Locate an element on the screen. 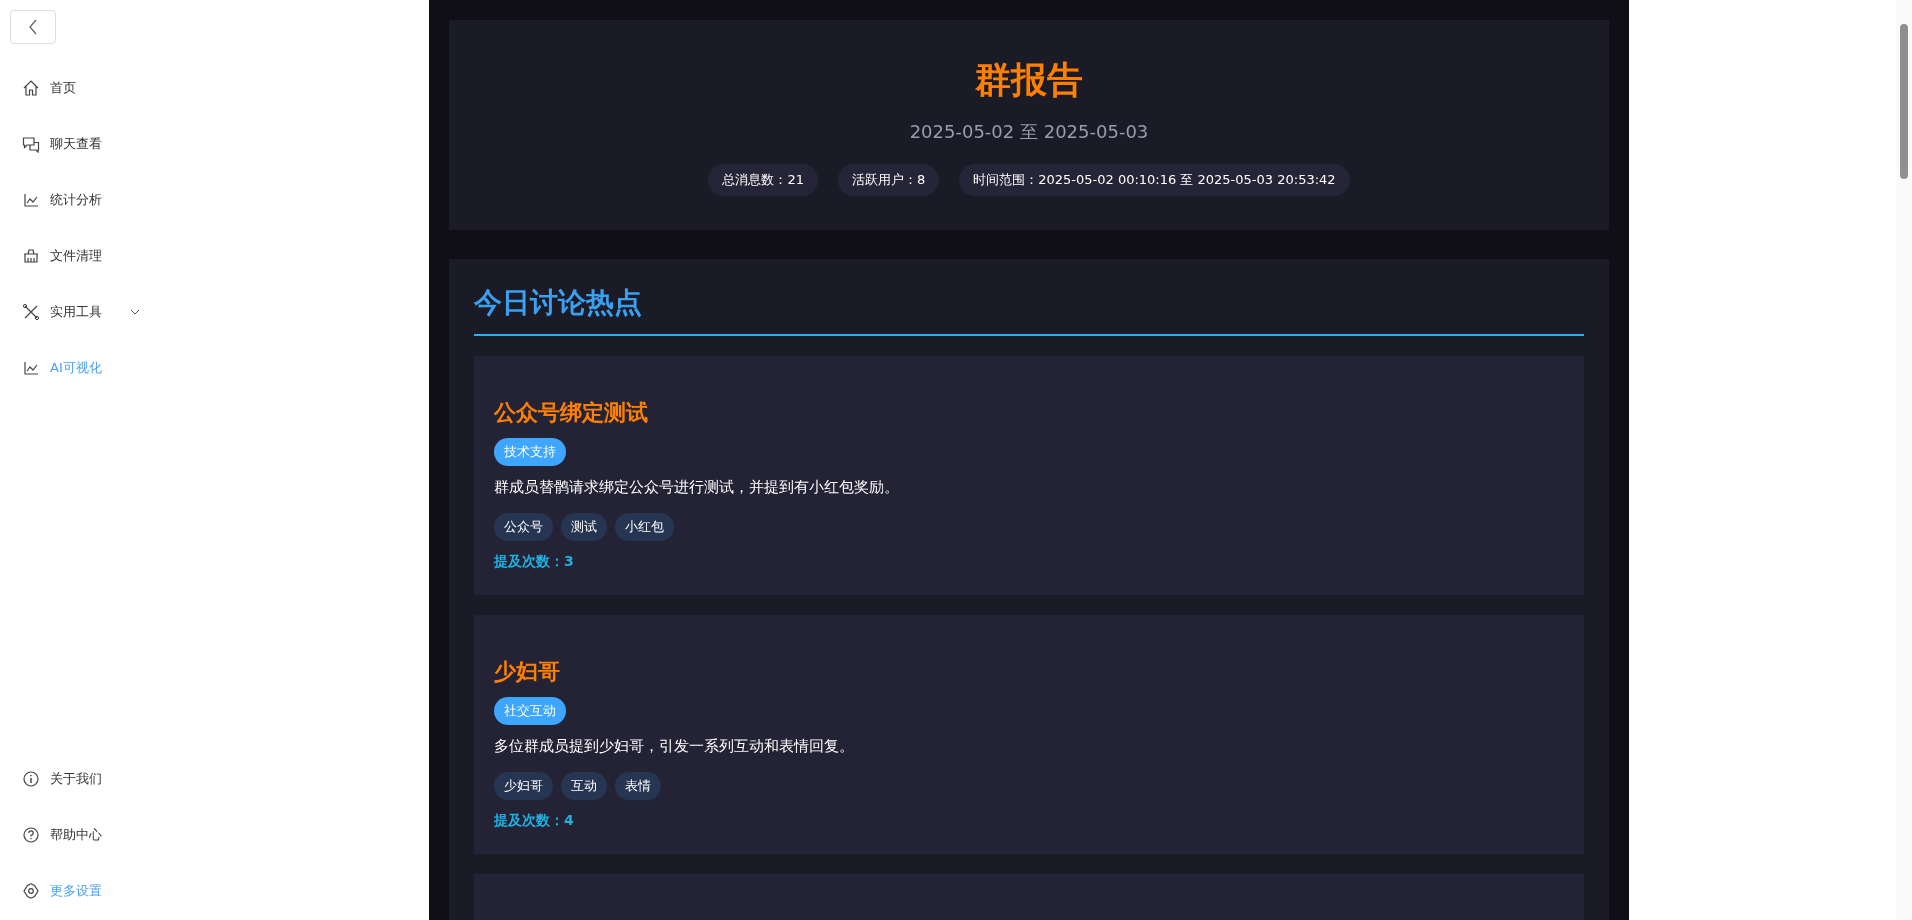 The image size is (1912, 920). stat-pill: 活跃用户：8 is located at coordinates (888, 180).